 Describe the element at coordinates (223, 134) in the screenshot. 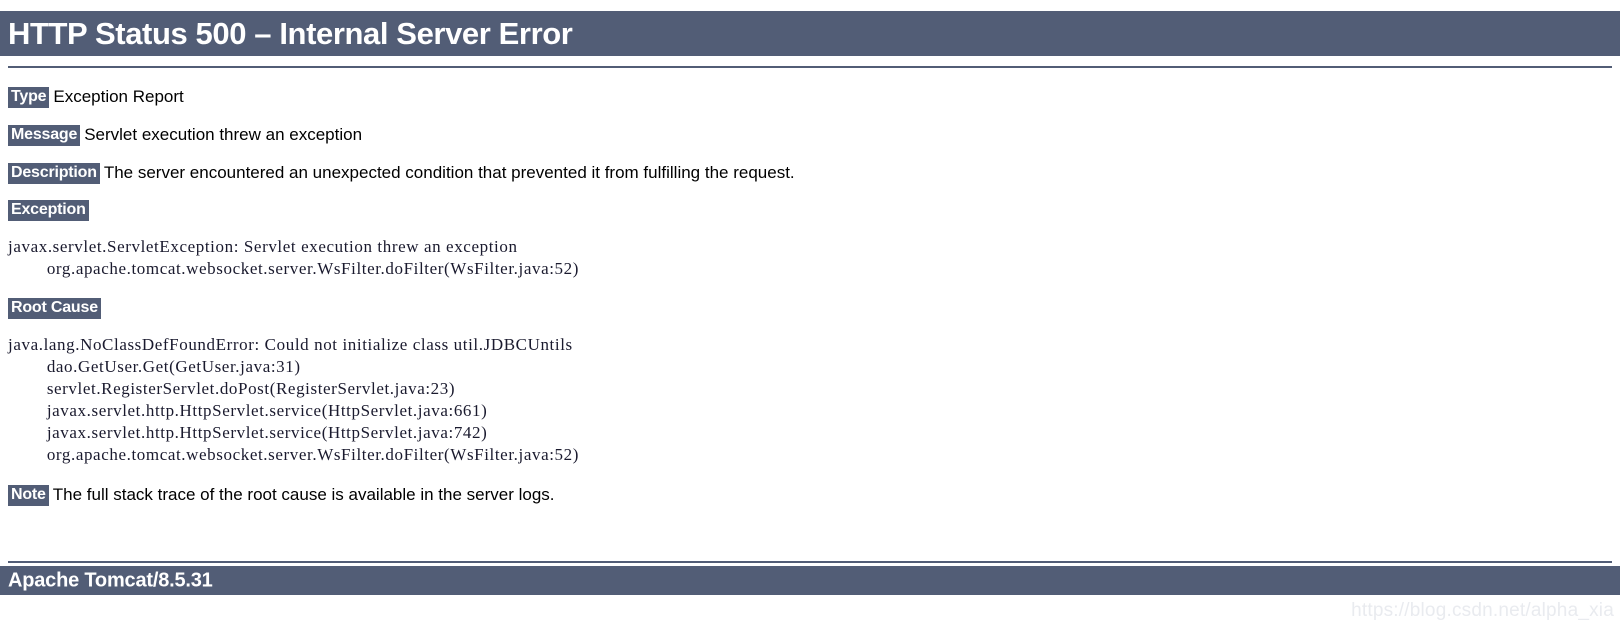

I see `message-value: Servlet execution threw an exception` at that location.